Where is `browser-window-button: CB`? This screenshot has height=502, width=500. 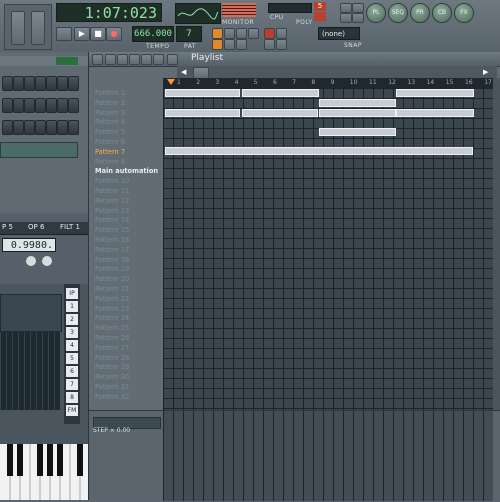
browser-window-button: CB is located at coordinates (442, 13).